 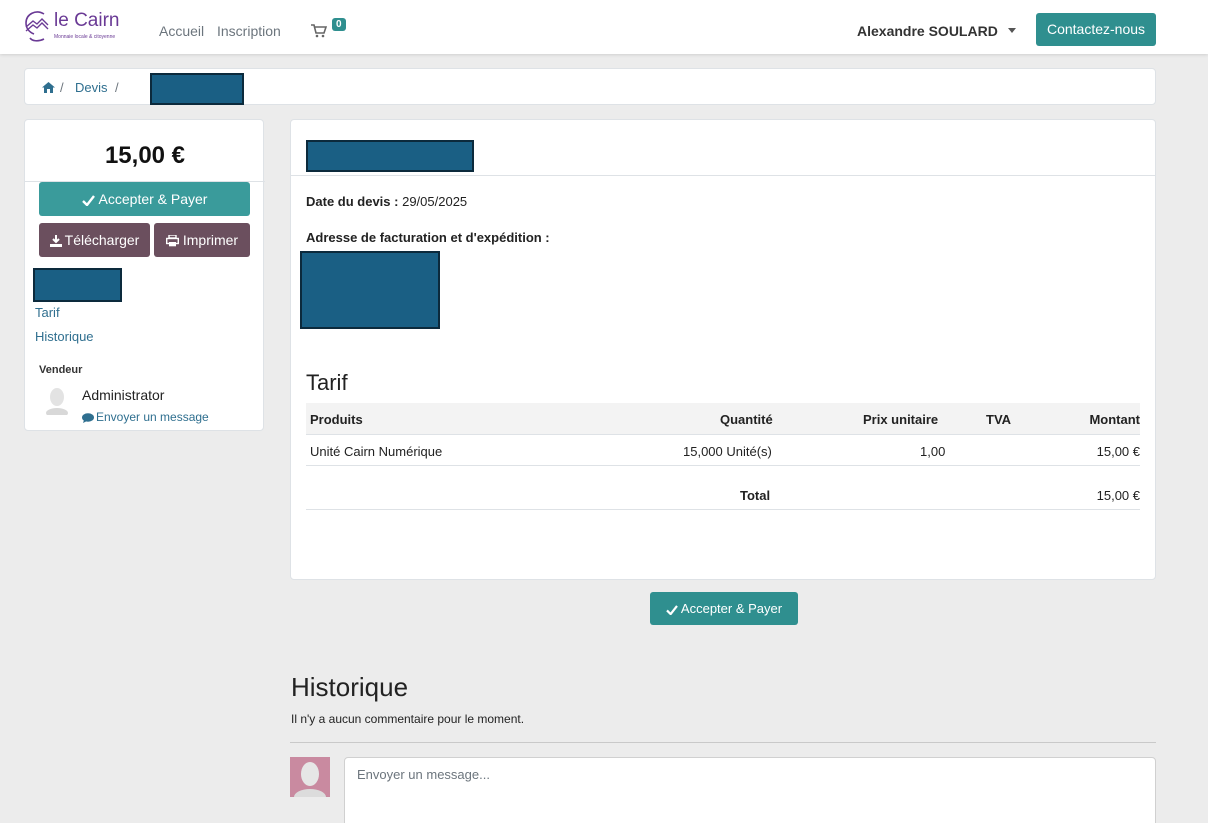 What do you see at coordinates (352, 201) in the screenshot?
I see `quote-date-label: Date du devis :` at bounding box center [352, 201].